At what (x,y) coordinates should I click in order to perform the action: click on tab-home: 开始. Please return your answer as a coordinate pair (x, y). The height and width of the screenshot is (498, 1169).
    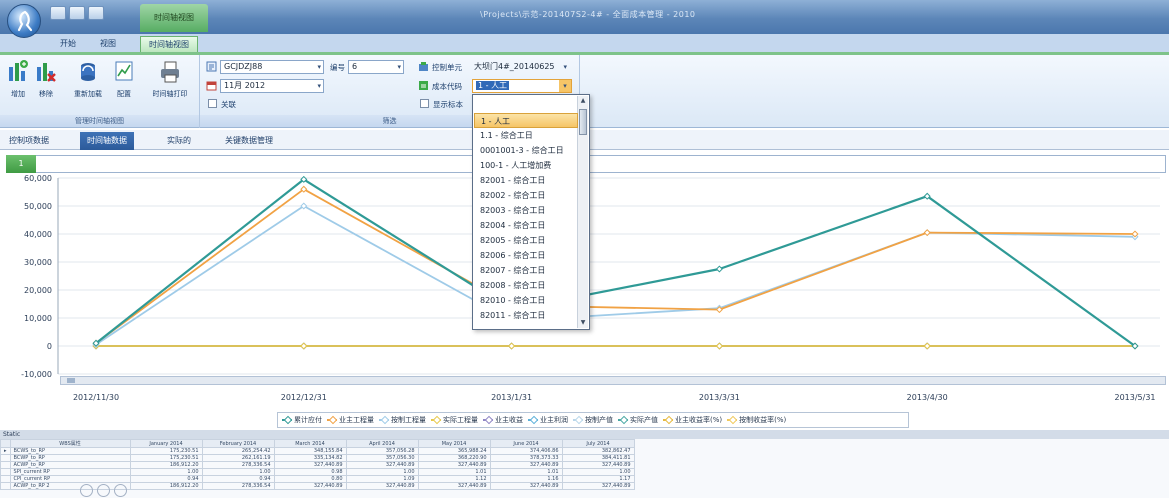
    Looking at the image, I should click on (68, 44).